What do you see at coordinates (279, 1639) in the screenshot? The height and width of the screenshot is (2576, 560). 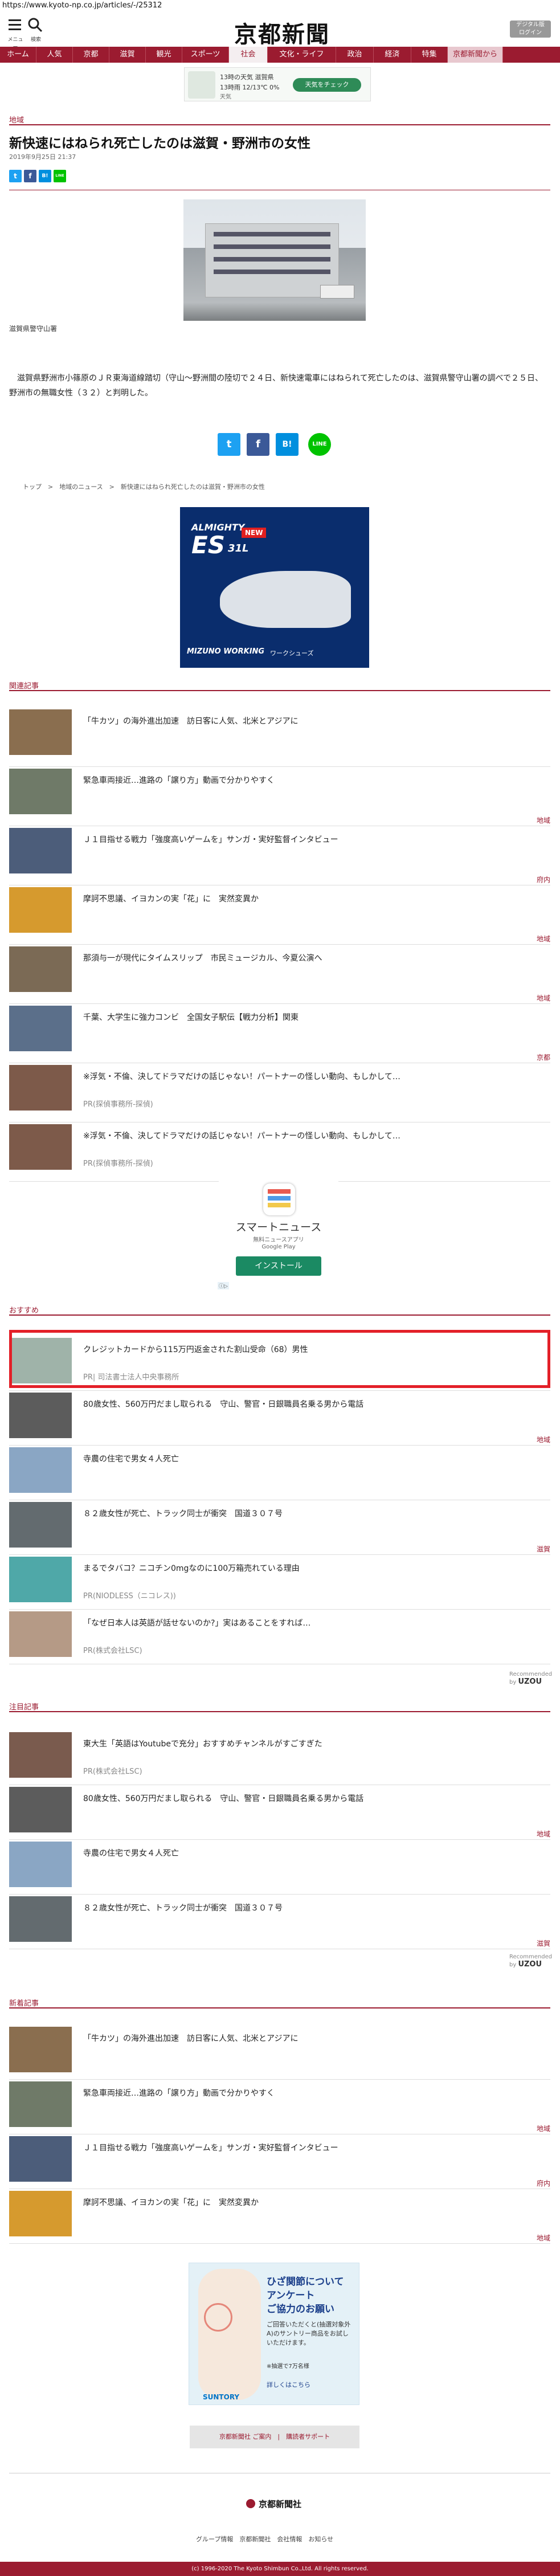 I see `list-item: 「なぜ日本人は英語が話せないのか?」実はあることをすれば… PR(株式会社LSC)` at bounding box center [279, 1639].